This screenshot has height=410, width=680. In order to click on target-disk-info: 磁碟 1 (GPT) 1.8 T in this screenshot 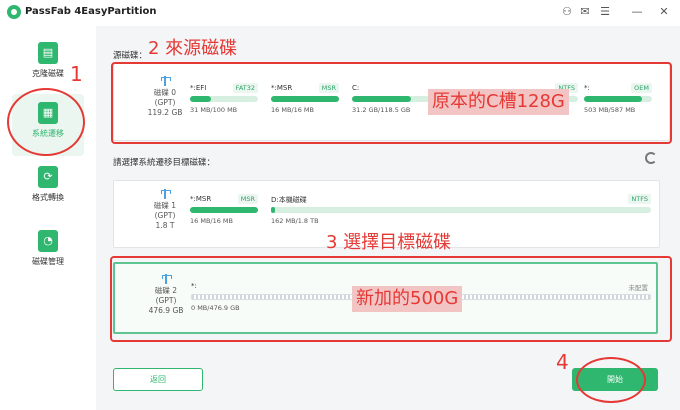, I will do `click(165, 210)`.